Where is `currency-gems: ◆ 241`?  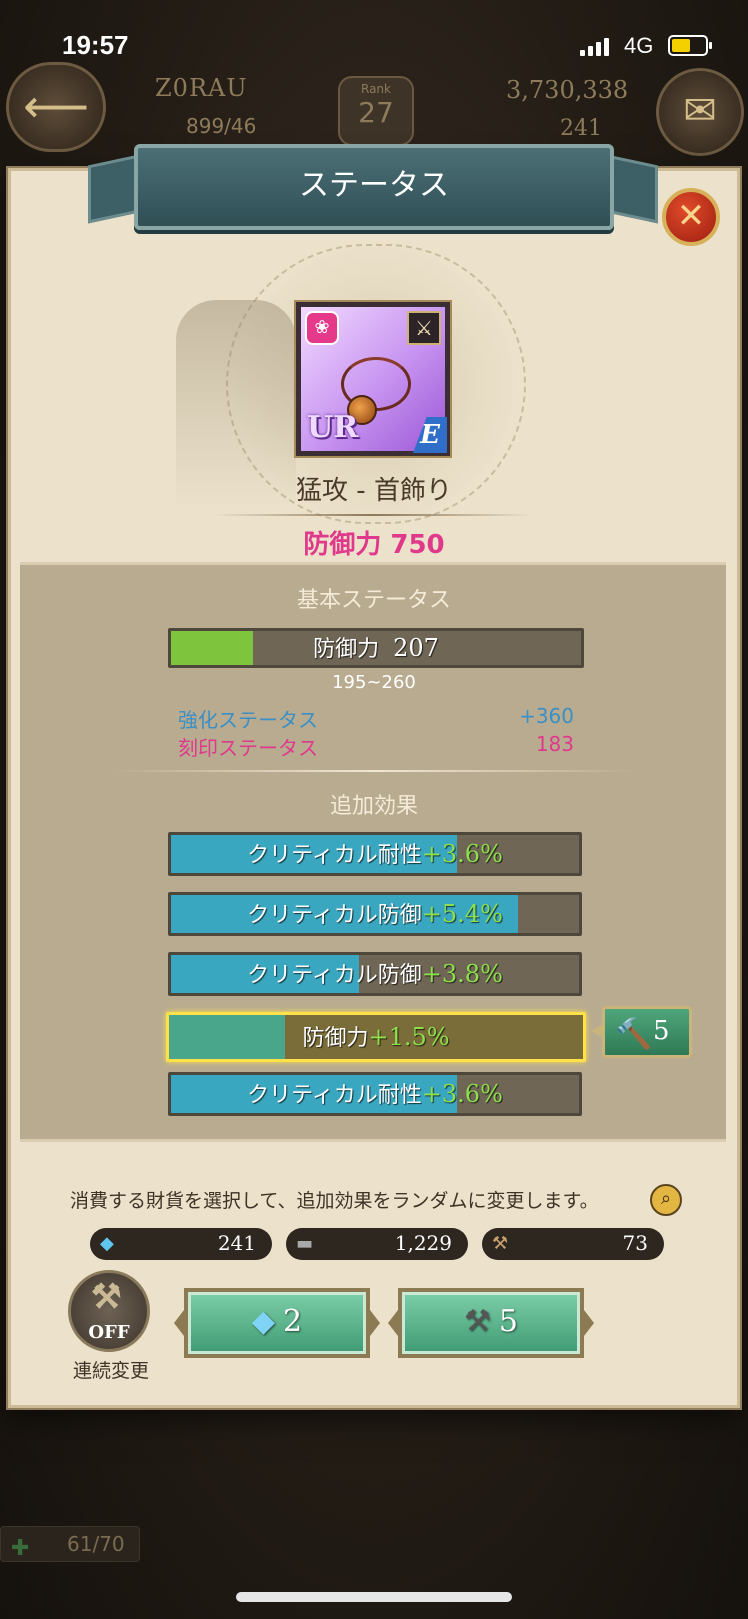
currency-gems: ◆ 241 is located at coordinates (181, 1244).